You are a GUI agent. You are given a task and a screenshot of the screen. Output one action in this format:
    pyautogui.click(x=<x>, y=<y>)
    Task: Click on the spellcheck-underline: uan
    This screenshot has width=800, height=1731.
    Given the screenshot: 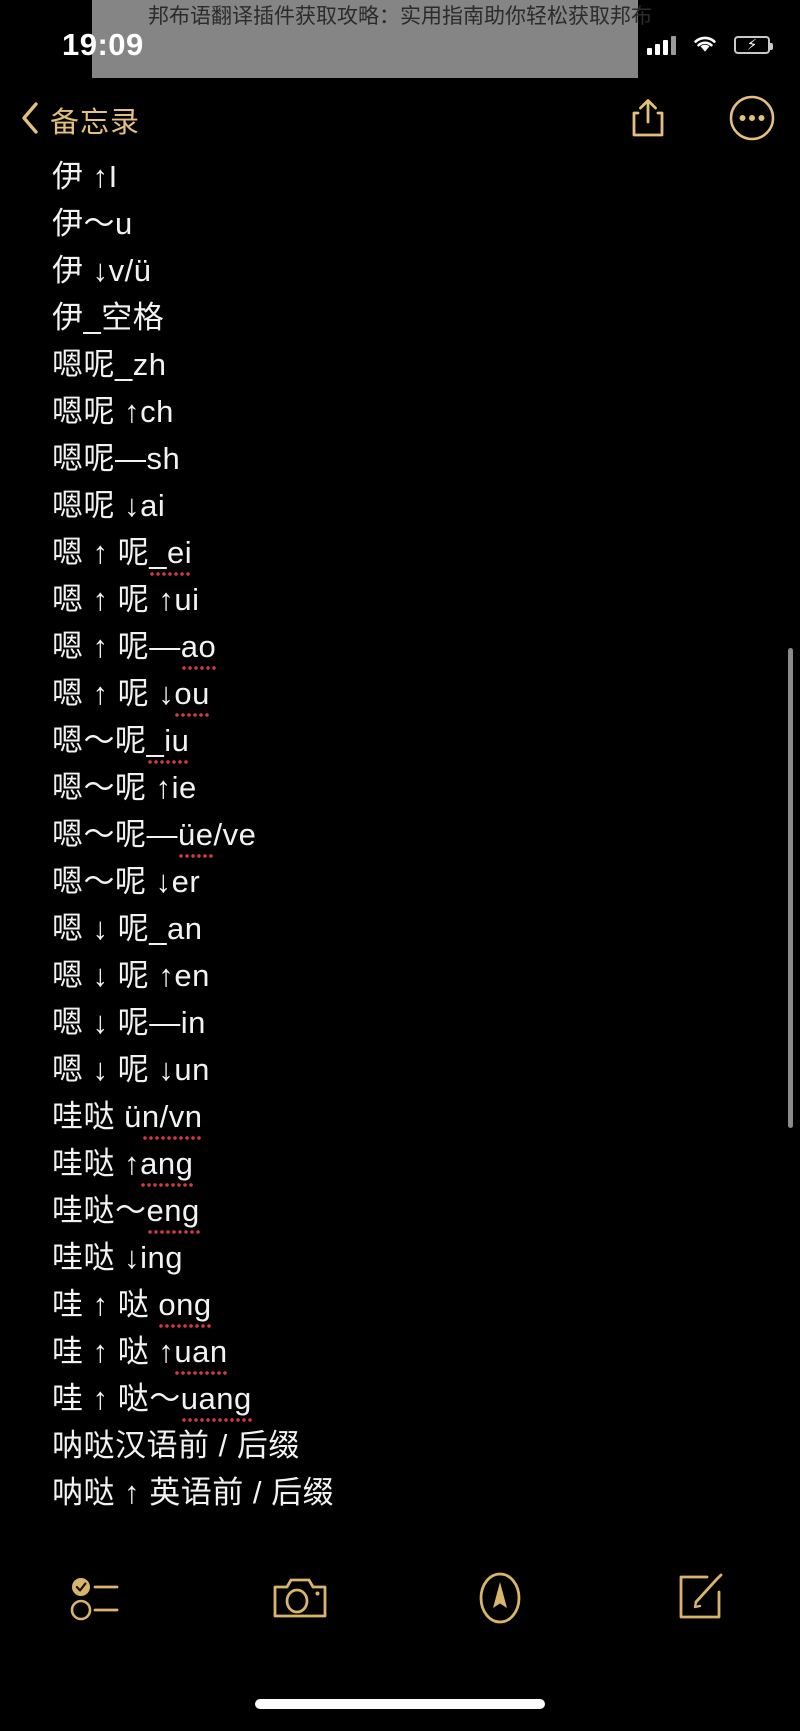 What is the action you would take?
    pyautogui.click(x=201, y=1354)
    